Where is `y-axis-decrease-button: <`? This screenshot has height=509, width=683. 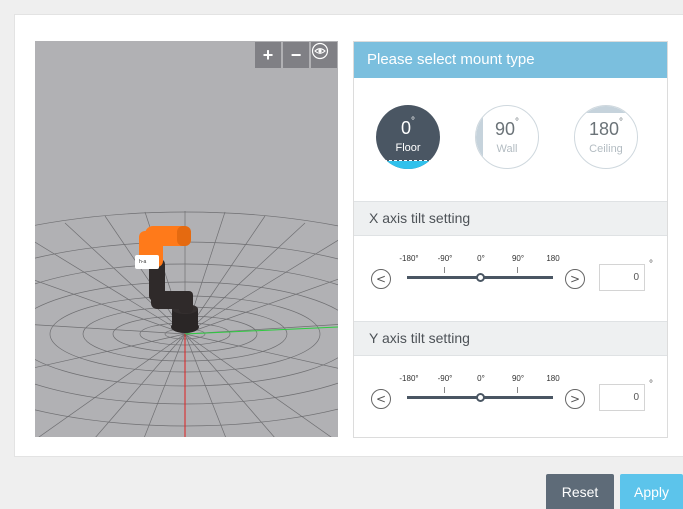
y-axis-decrease-button: < is located at coordinates (381, 399).